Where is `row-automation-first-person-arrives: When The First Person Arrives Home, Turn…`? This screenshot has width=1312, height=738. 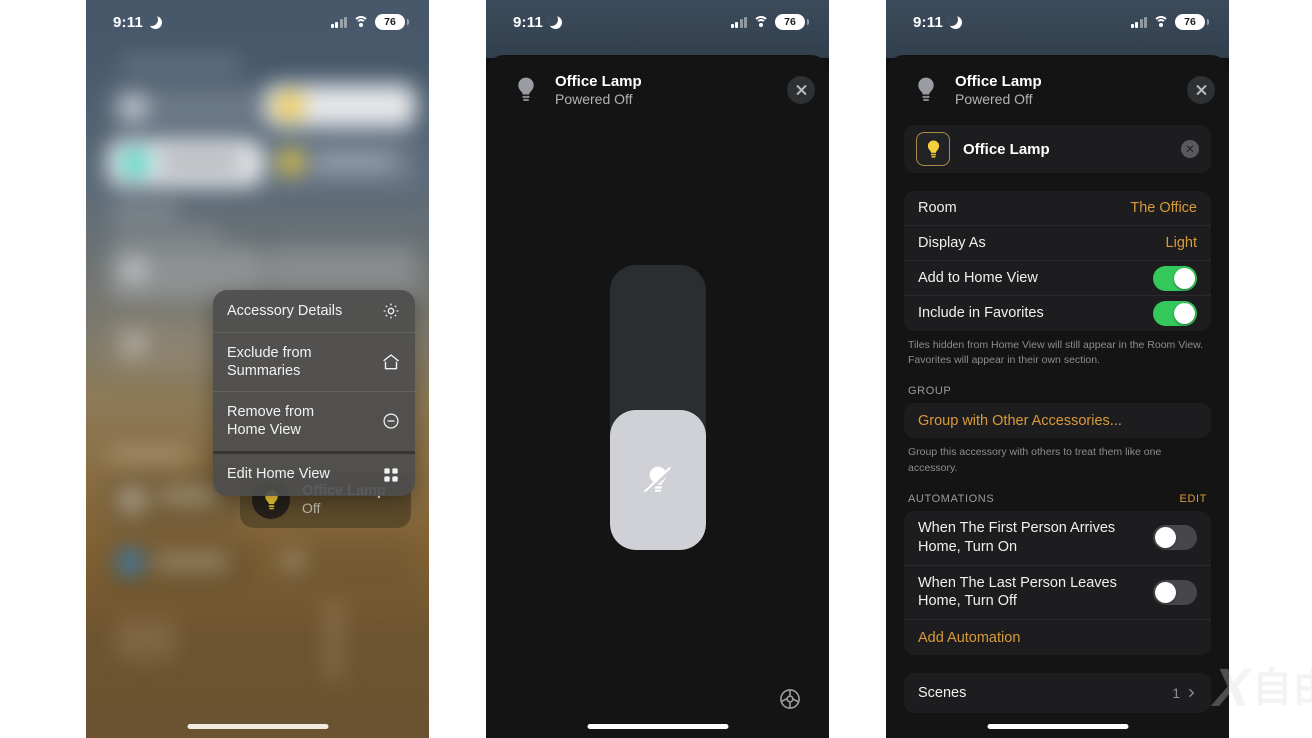
row-automation-first-person-arrives: When The First Person Arrives Home, Turn… is located at coordinates (1057, 538).